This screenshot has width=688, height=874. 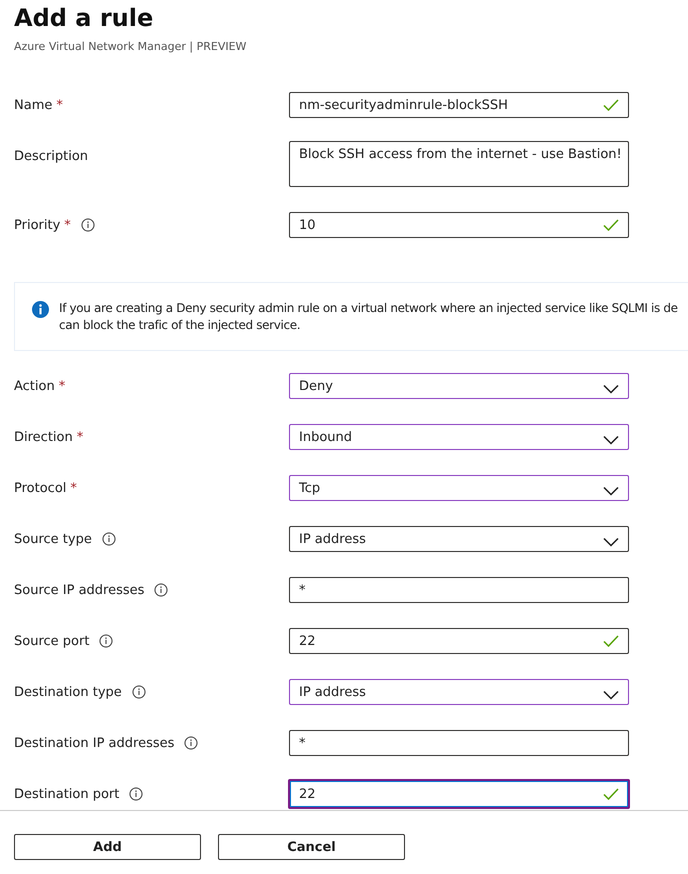 What do you see at coordinates (34, 386) in the screenshot?
I see `field-label: Action` at bounding box center [34, 386].